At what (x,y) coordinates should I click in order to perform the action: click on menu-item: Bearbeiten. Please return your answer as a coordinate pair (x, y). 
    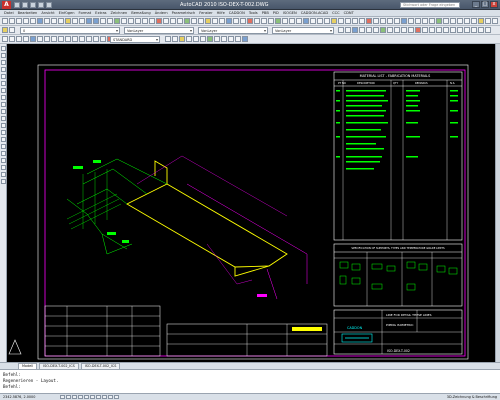
    Looking at the image, I should click on (28, 13).